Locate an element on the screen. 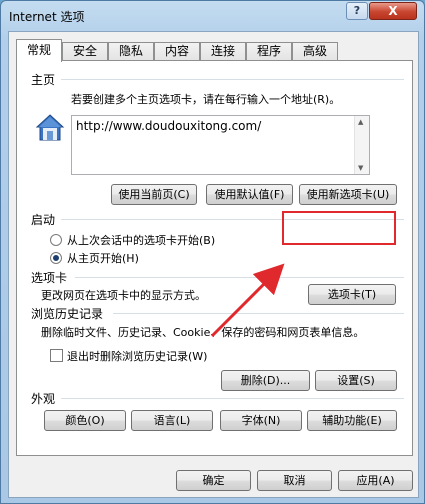 Image resolution: width=425 pixels, height=504 pixels. tab-general: 常规 is located at coordinates (39, 50).